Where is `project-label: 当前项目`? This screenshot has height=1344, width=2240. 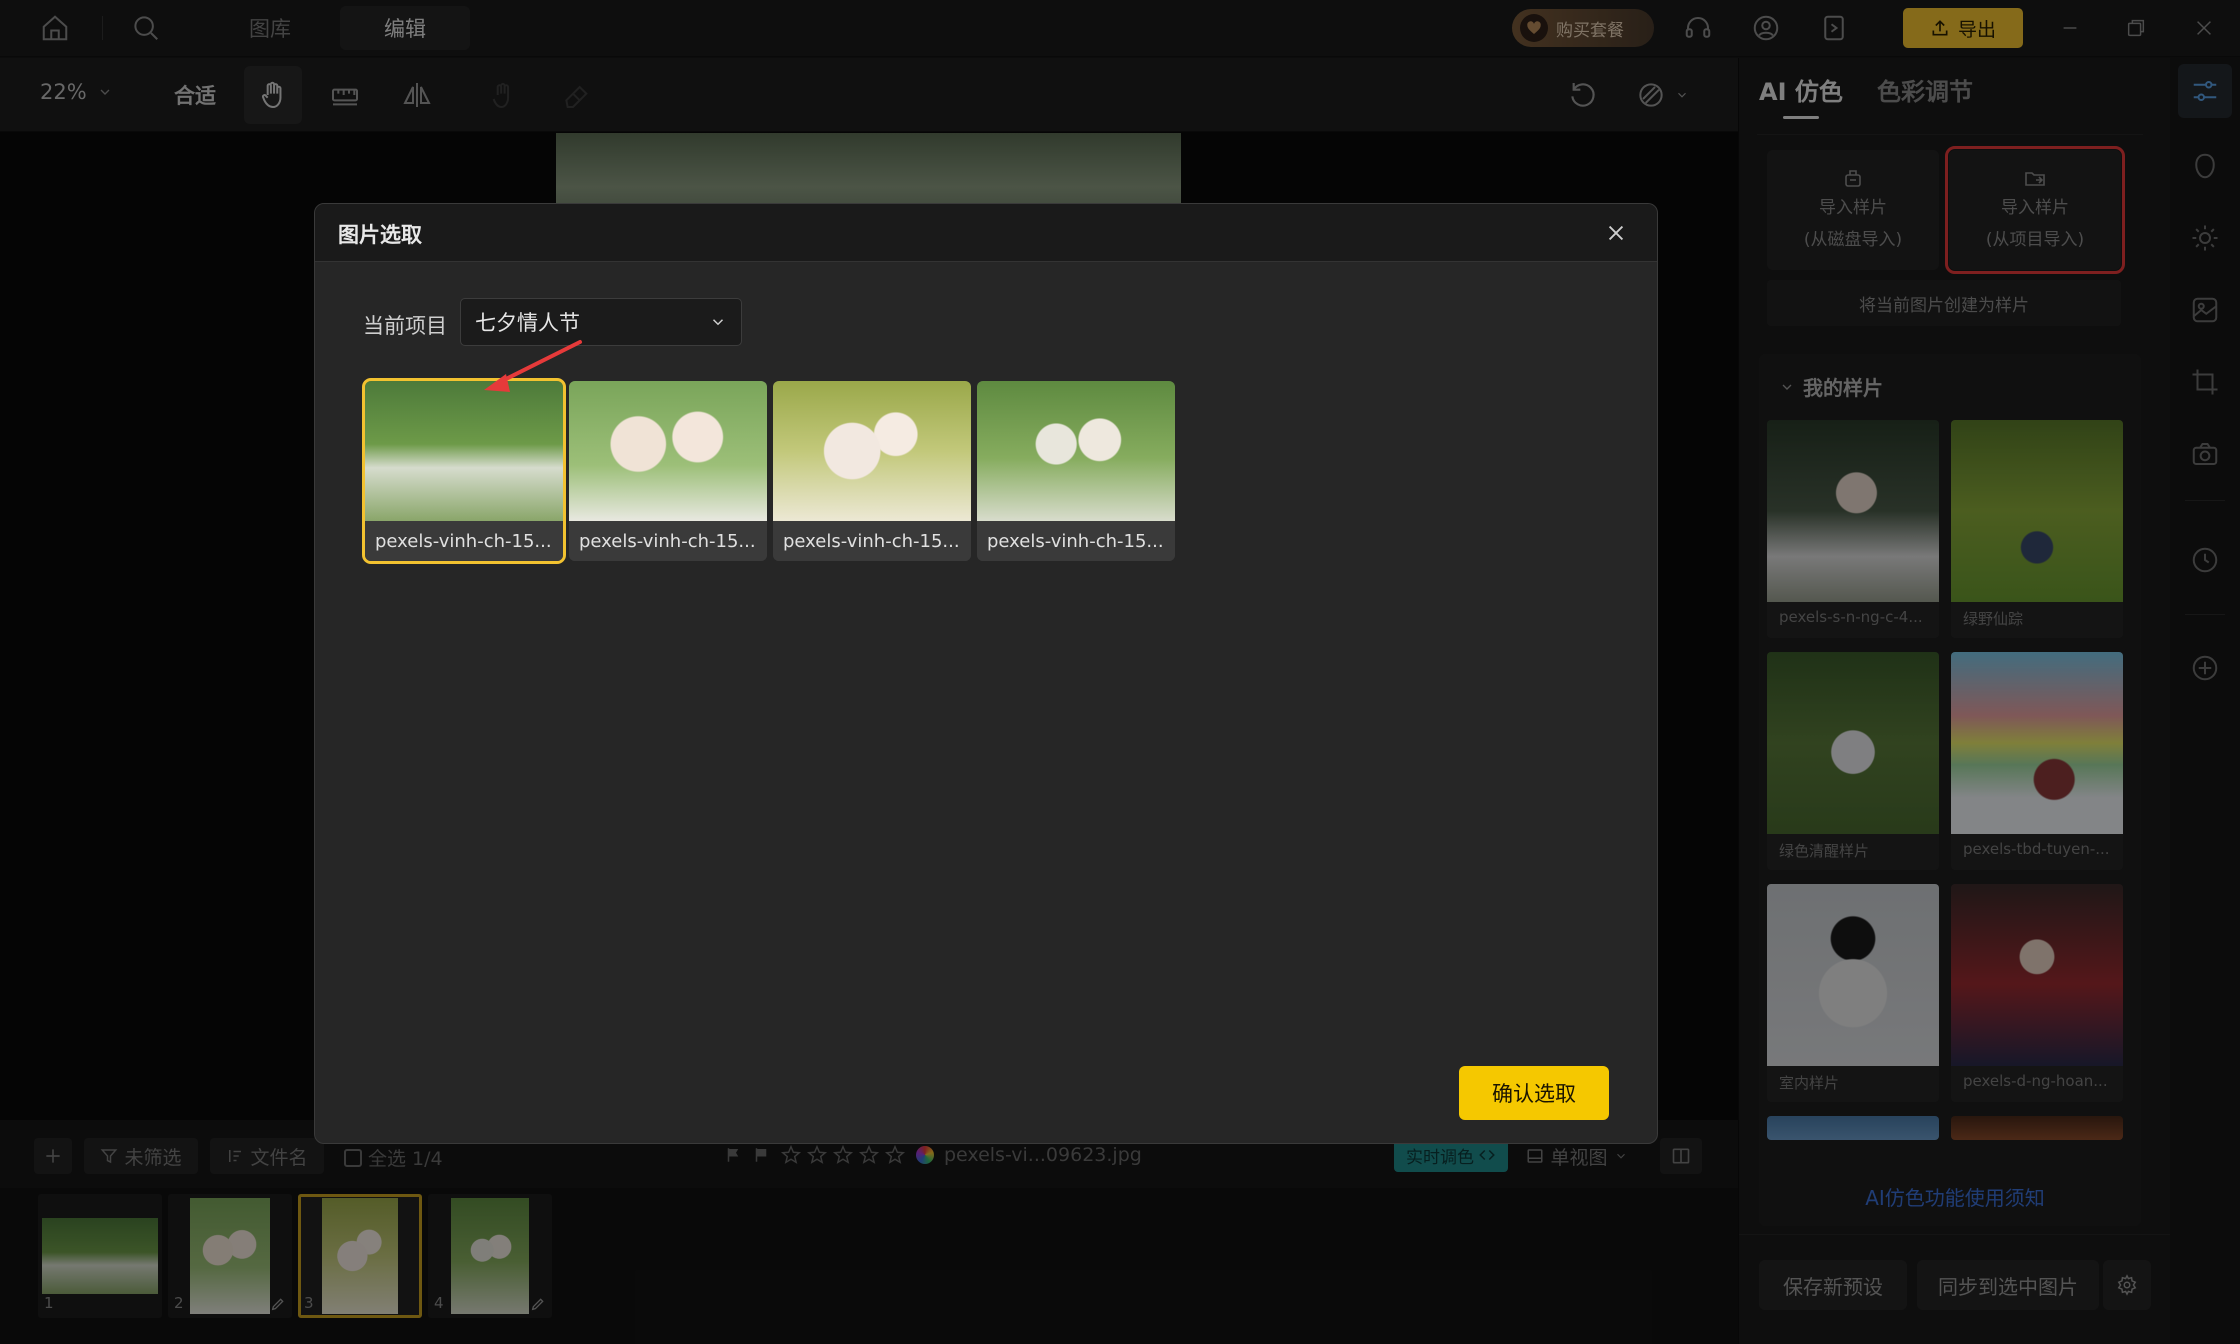 project-label: 当前项目 is located at coordinates (405, 326).